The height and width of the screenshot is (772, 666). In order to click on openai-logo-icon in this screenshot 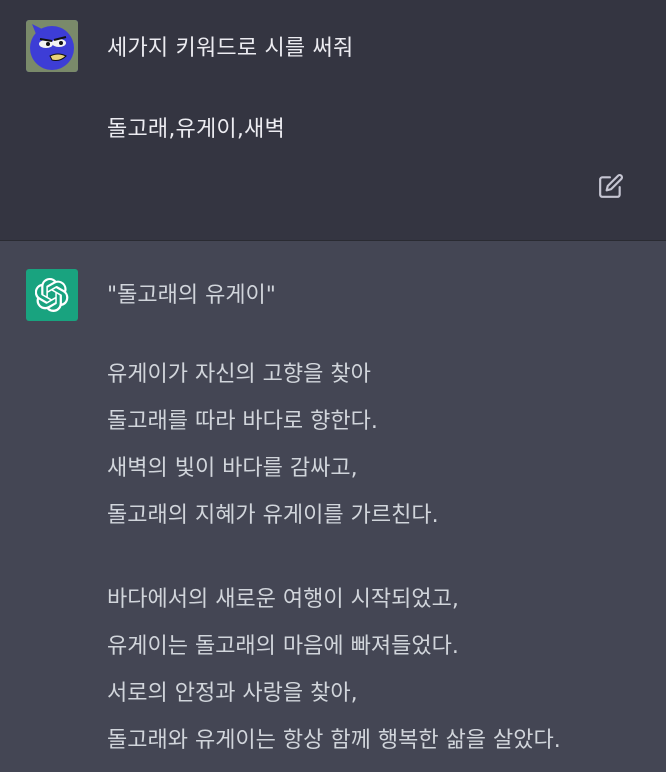, I will do `click(52, 295)`.